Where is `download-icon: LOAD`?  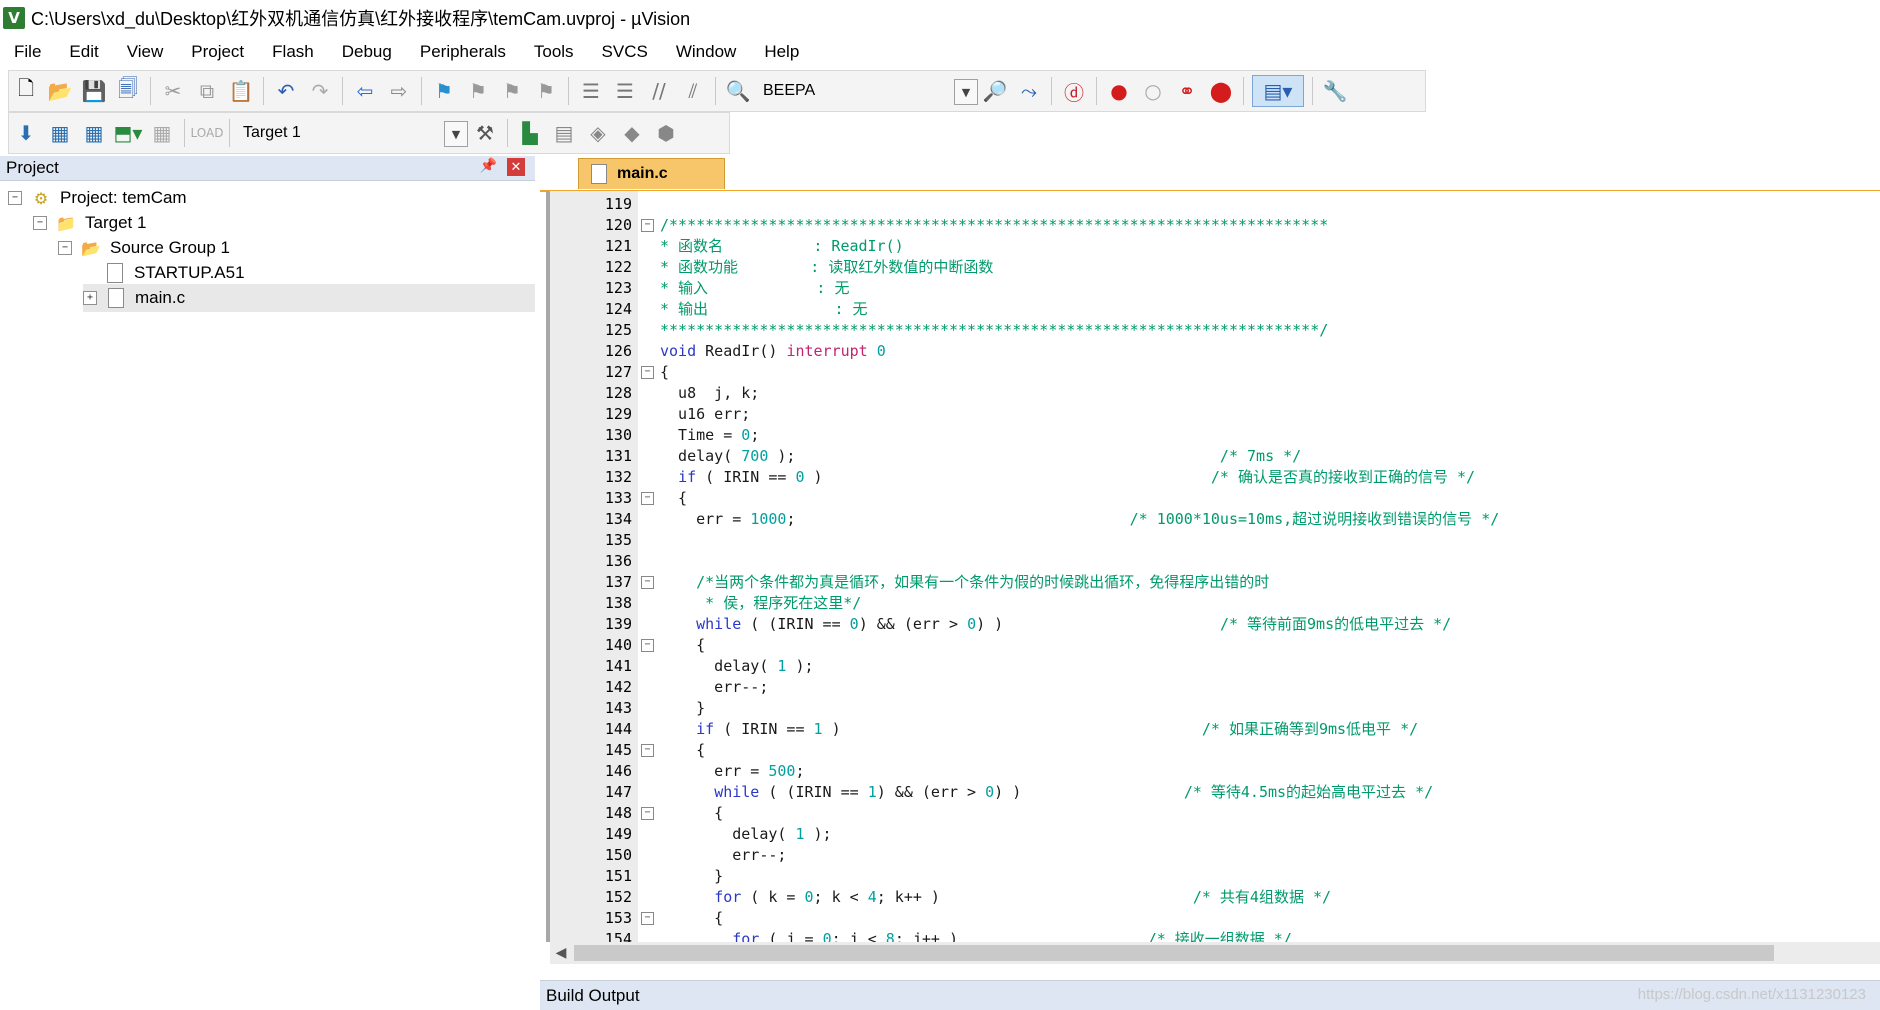
download-icon: LOAD is located at coordinates (207, 133).